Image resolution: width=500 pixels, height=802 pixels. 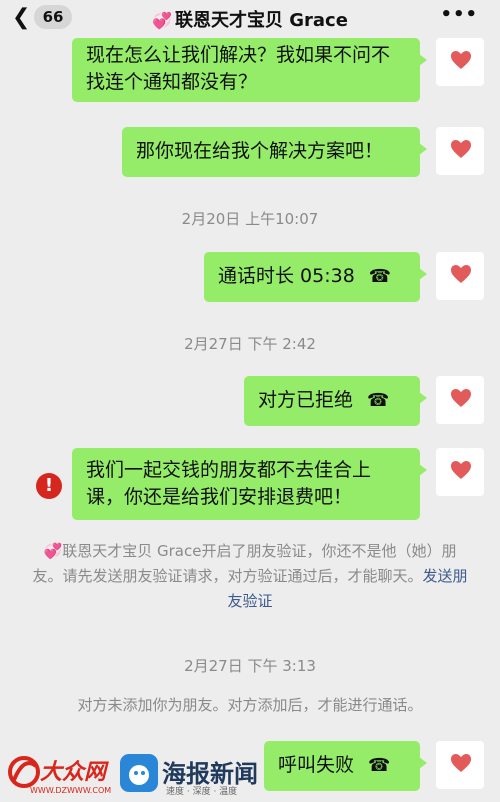 I want to click on chat-header: ❮ 66 💞 联恩天才宝贝 Grace •••, so click(x=250, y=20).